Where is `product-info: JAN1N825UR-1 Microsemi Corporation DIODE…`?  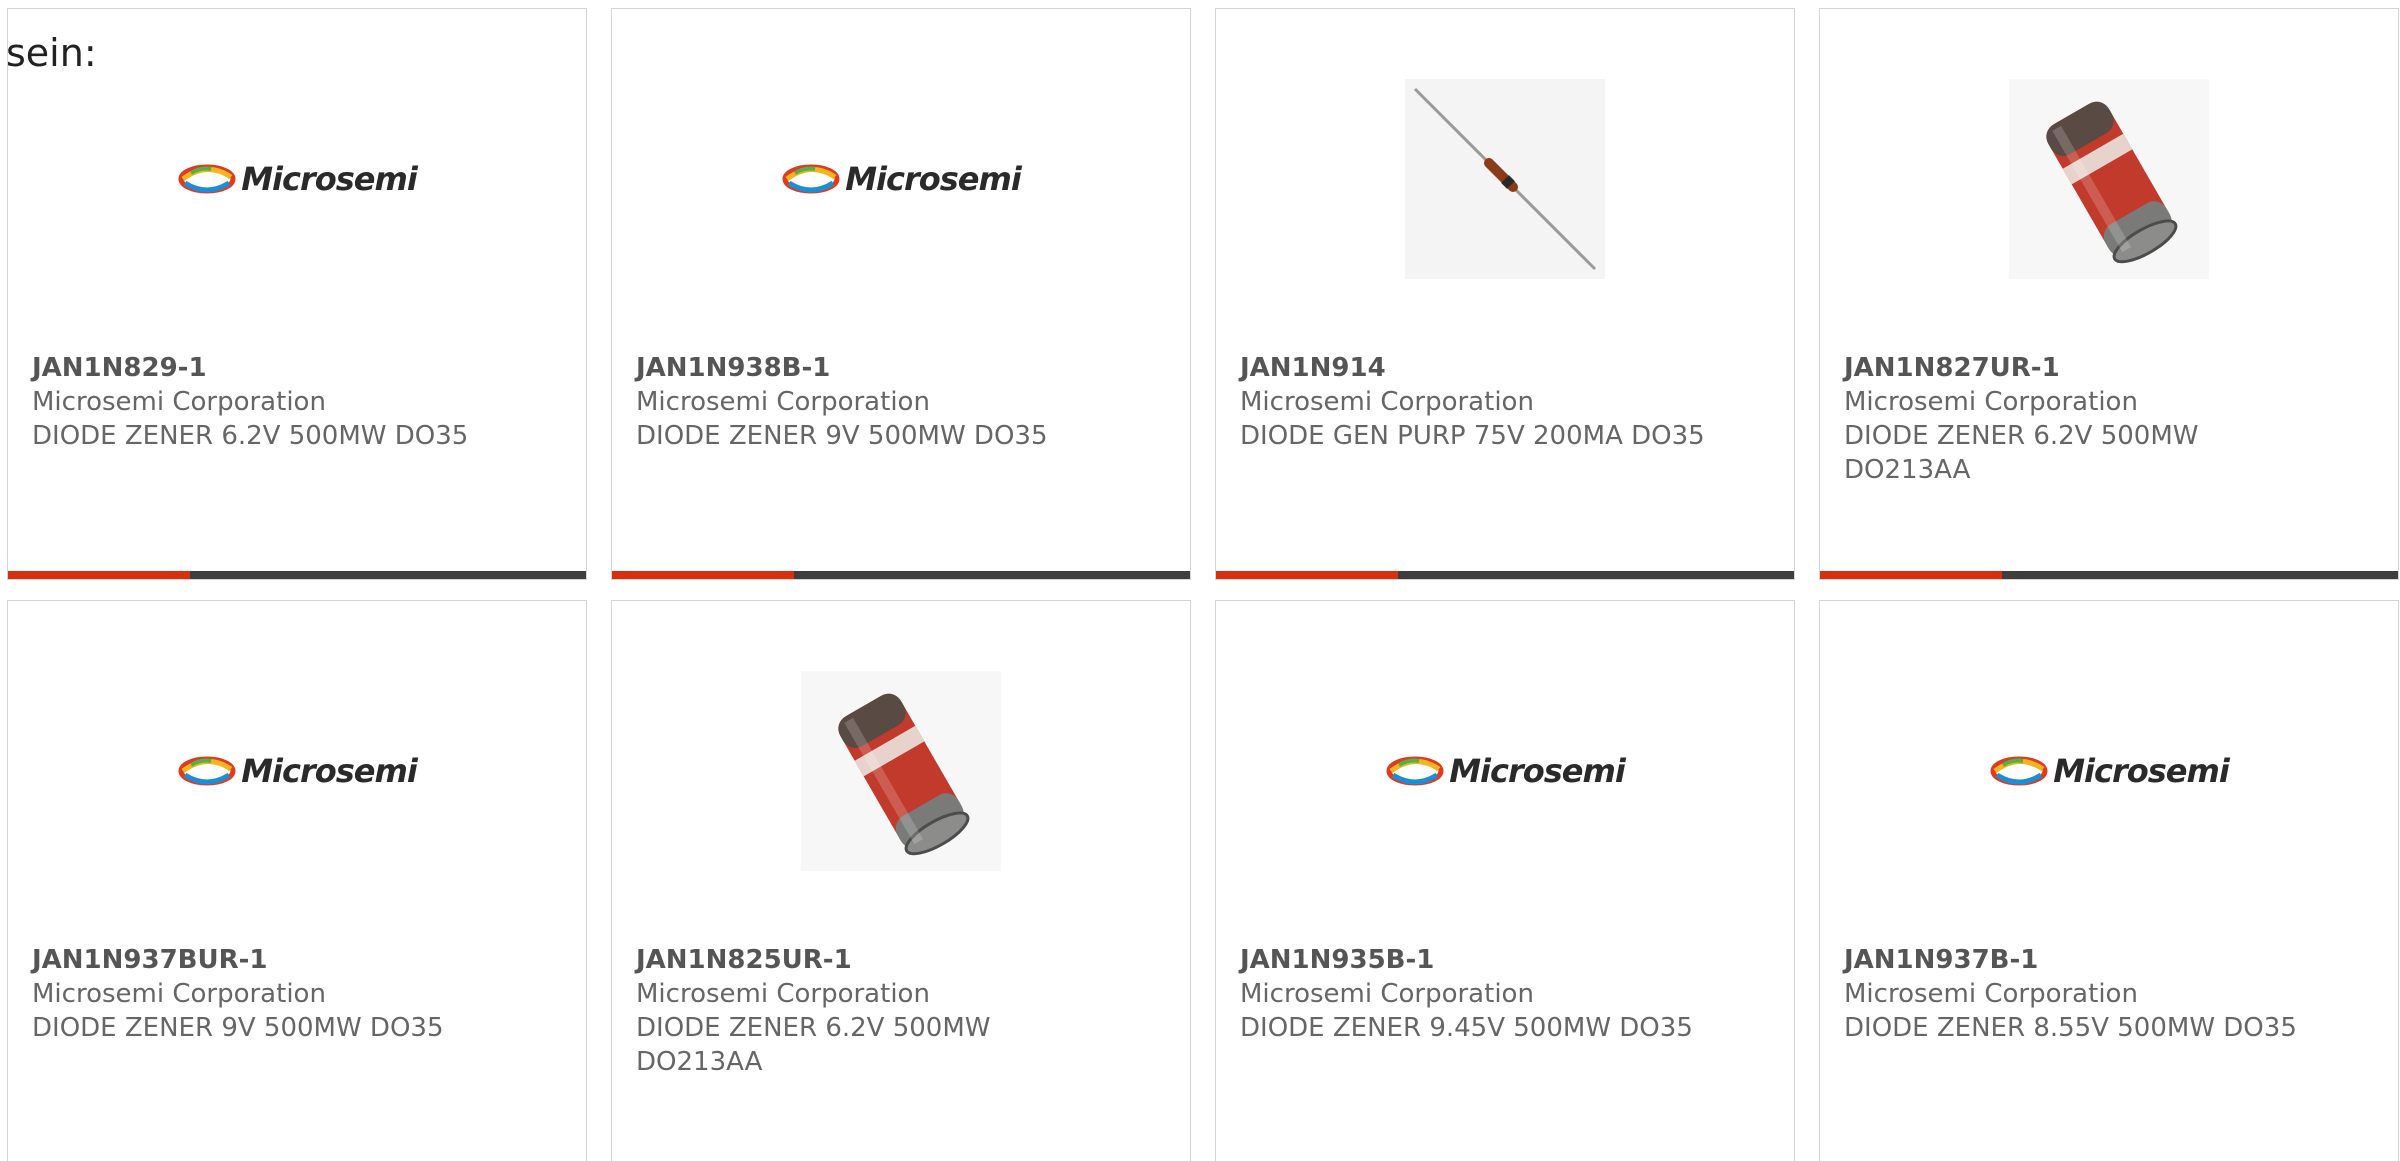
product-info: JAN1N825UR-1 Microsemi Corporation DIODE… is located at coordinates (901, 1011).